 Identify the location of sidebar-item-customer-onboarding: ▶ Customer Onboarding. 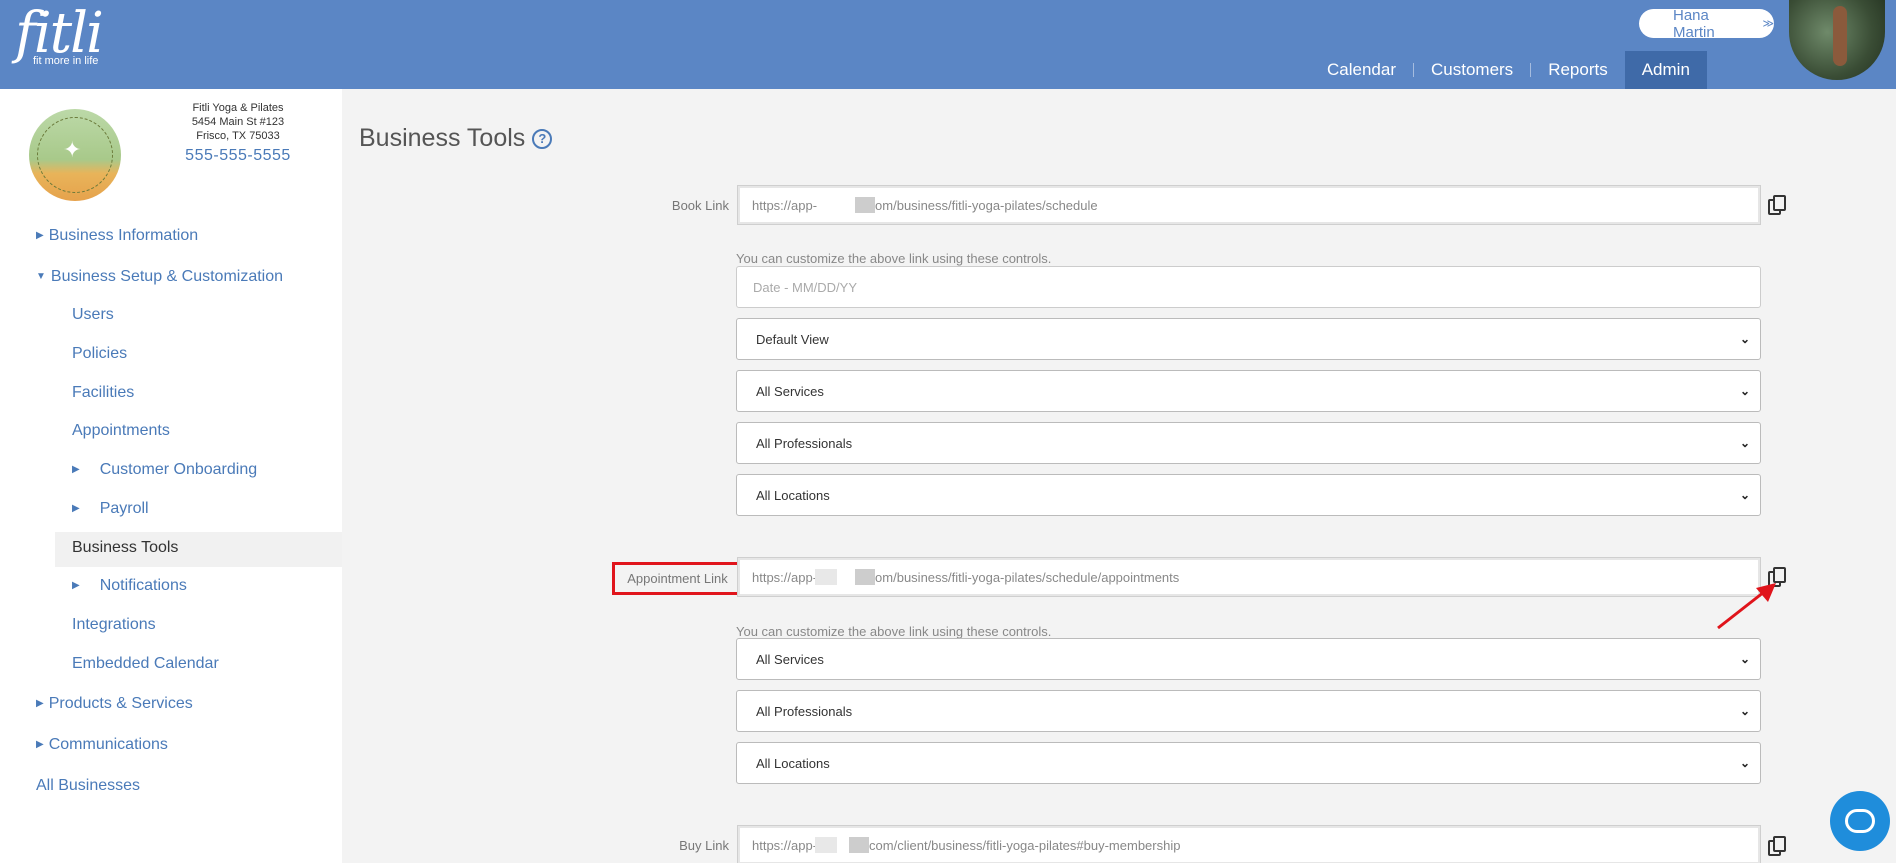
(164, 470).